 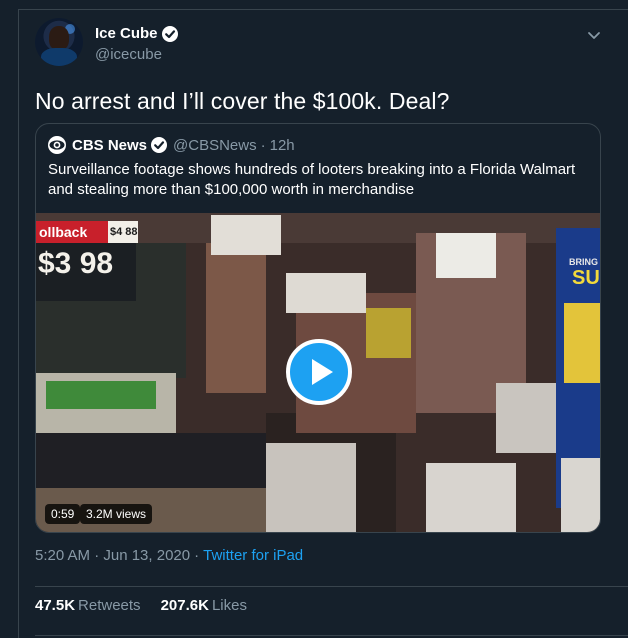 I want to click on likes-count: 207.6K, so click(x=184, y=605).